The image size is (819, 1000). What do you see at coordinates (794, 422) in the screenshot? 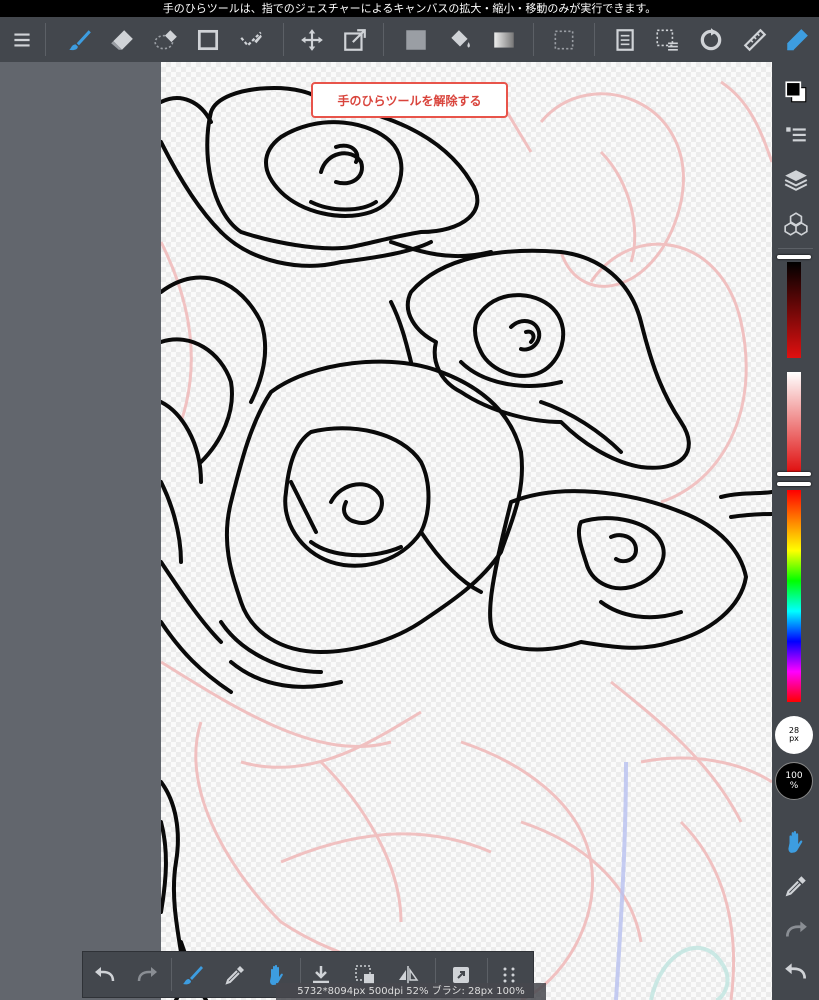
I see `saturation-slider` at bounding box center [794, 422].